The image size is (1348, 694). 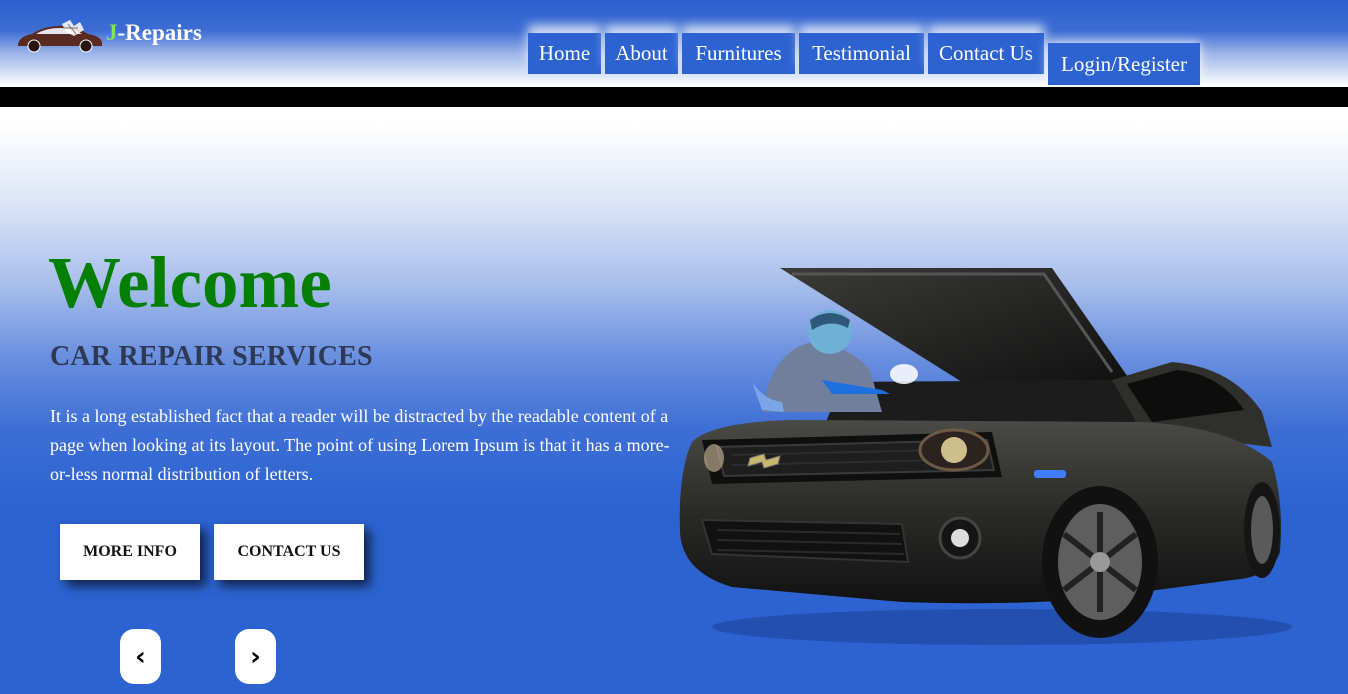 I want to click on hero-heading: Welcome, so click(x=190, y=282).